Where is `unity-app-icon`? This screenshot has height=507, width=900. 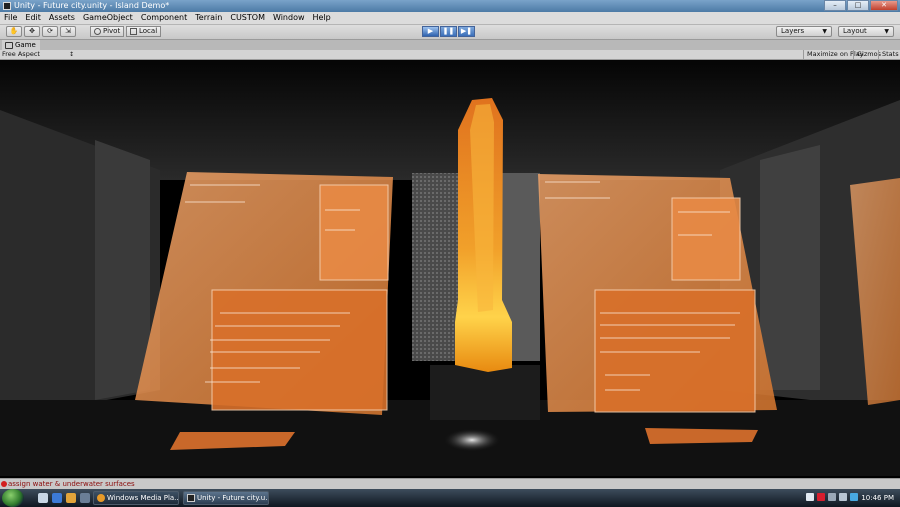
unity-app-icon is located at coordinates (7, 6).